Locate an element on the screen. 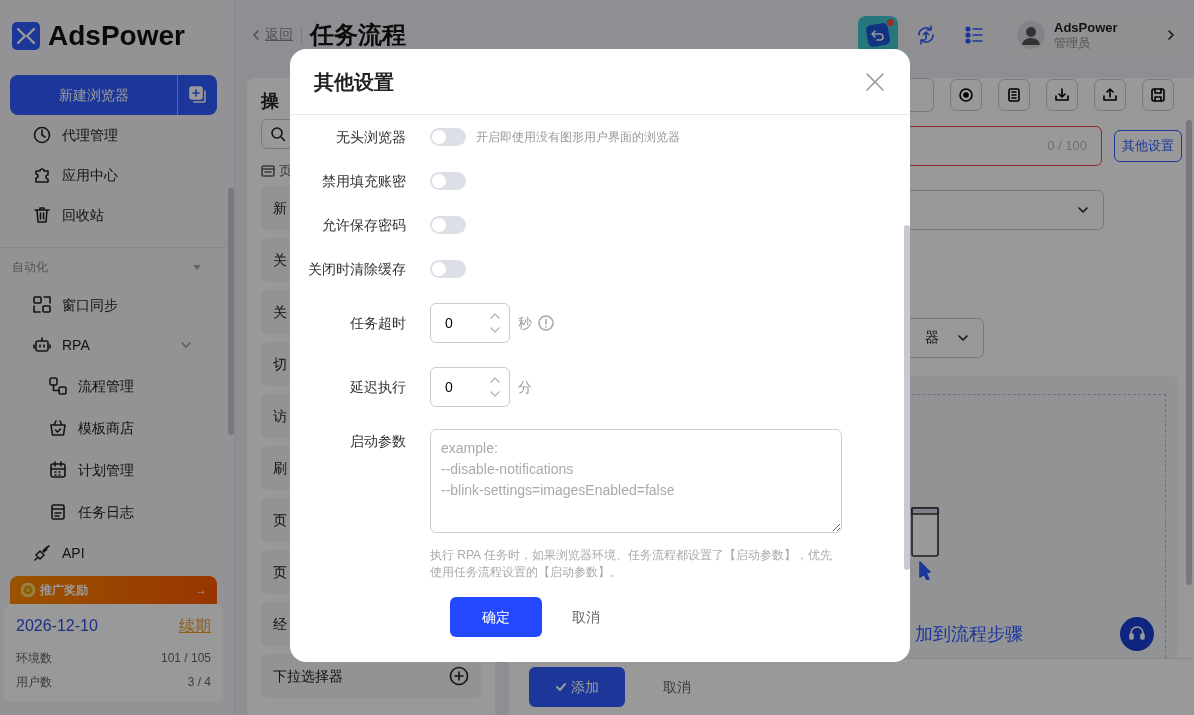  sync-icon is located at coordinates (926, 34).